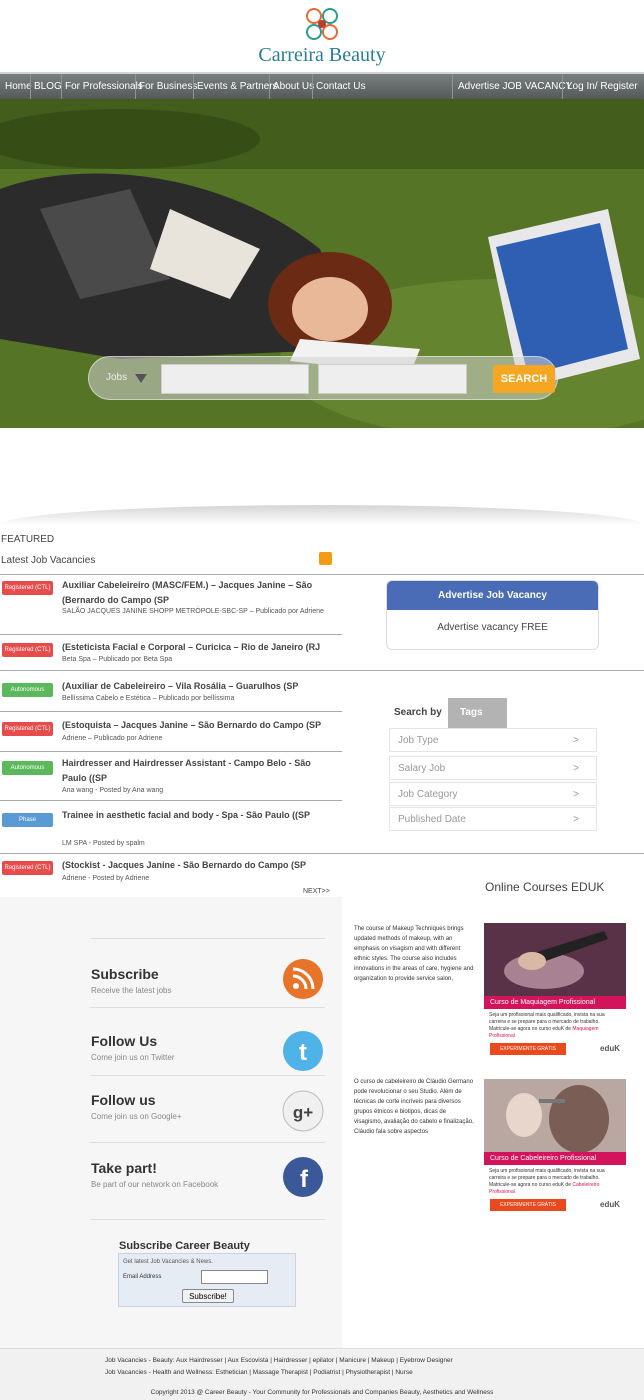  I want to click on twitter-icon: t, so click(303, 1051).